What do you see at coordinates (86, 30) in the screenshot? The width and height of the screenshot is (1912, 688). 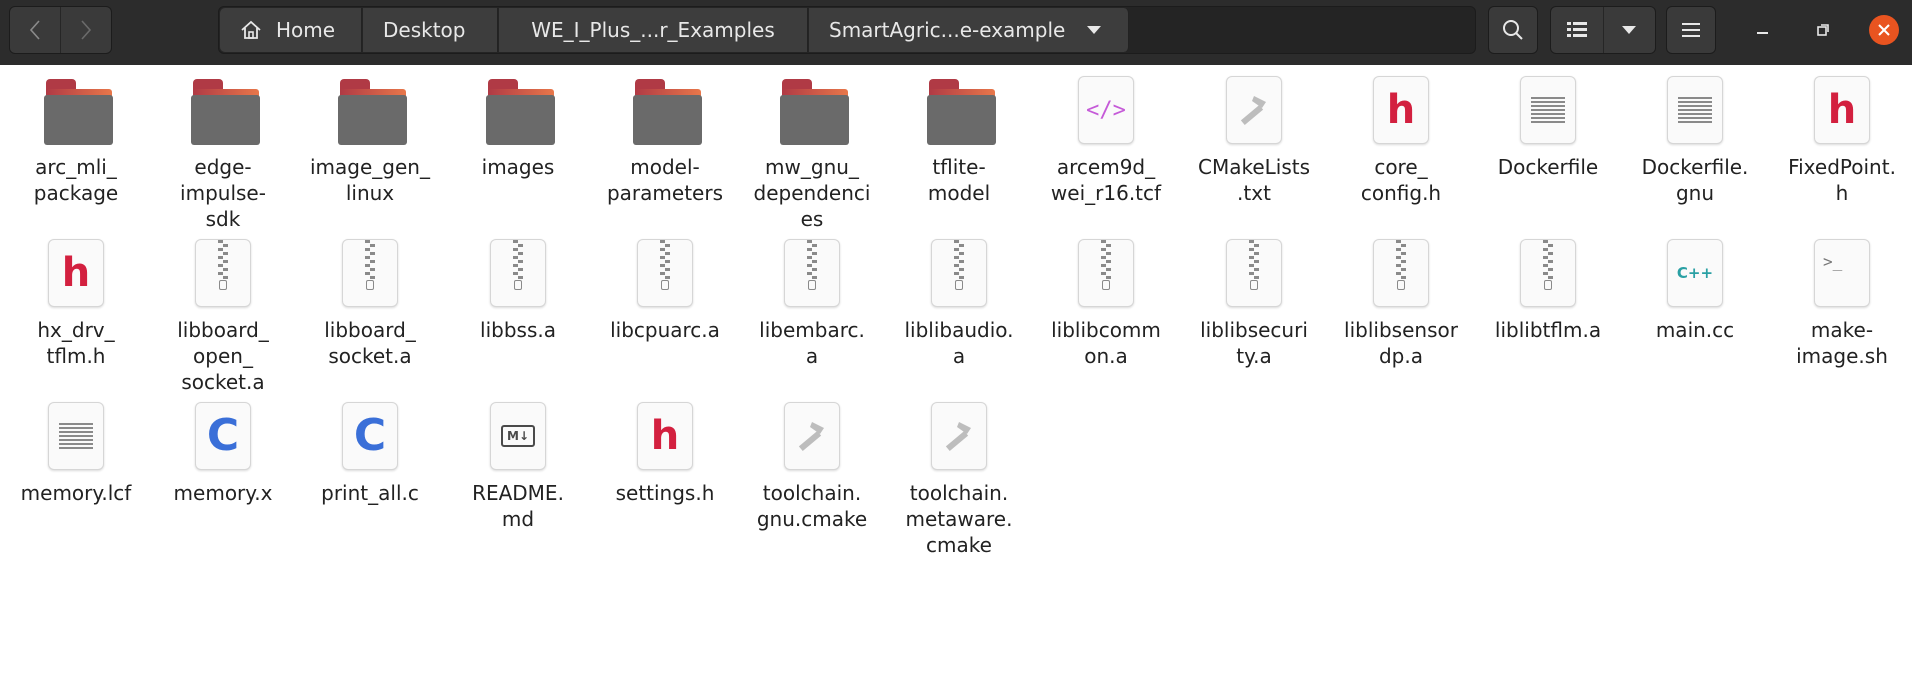 I see `forward-button` at bounding box center [86, 30].